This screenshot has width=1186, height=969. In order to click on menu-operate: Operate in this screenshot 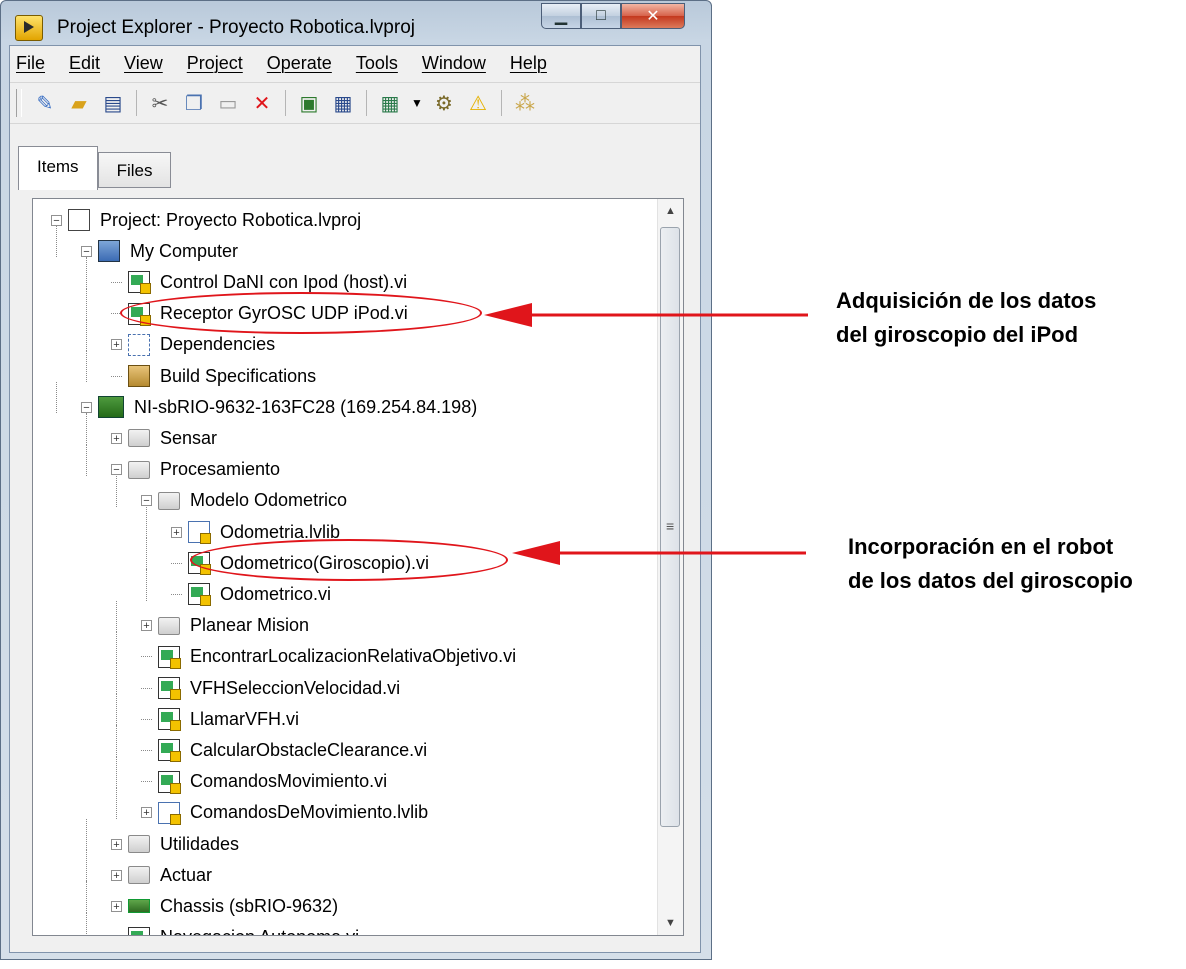, I will do `click(299, 63)`.